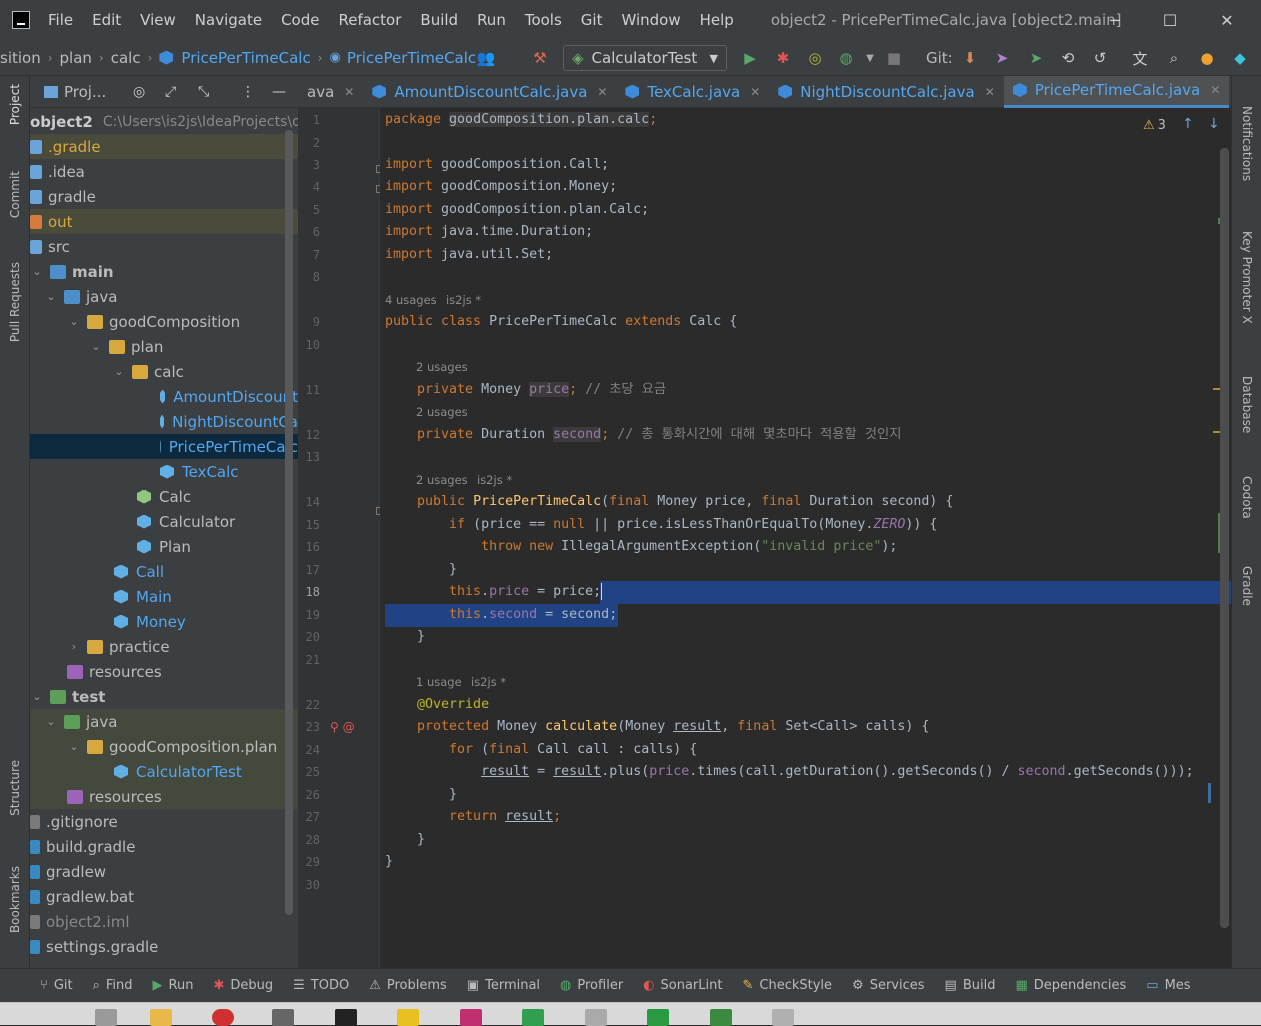 Image resolution: width=1261 pixels, height=1026 pixels. I want to click on stop-icon: ■, so click(894, 58).